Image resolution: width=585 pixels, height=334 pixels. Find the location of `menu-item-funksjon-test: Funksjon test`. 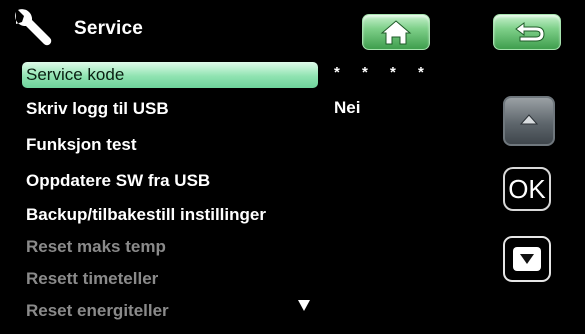

menu-item-funksjon-test: Funksjon test is located at coordinates (79, 145).